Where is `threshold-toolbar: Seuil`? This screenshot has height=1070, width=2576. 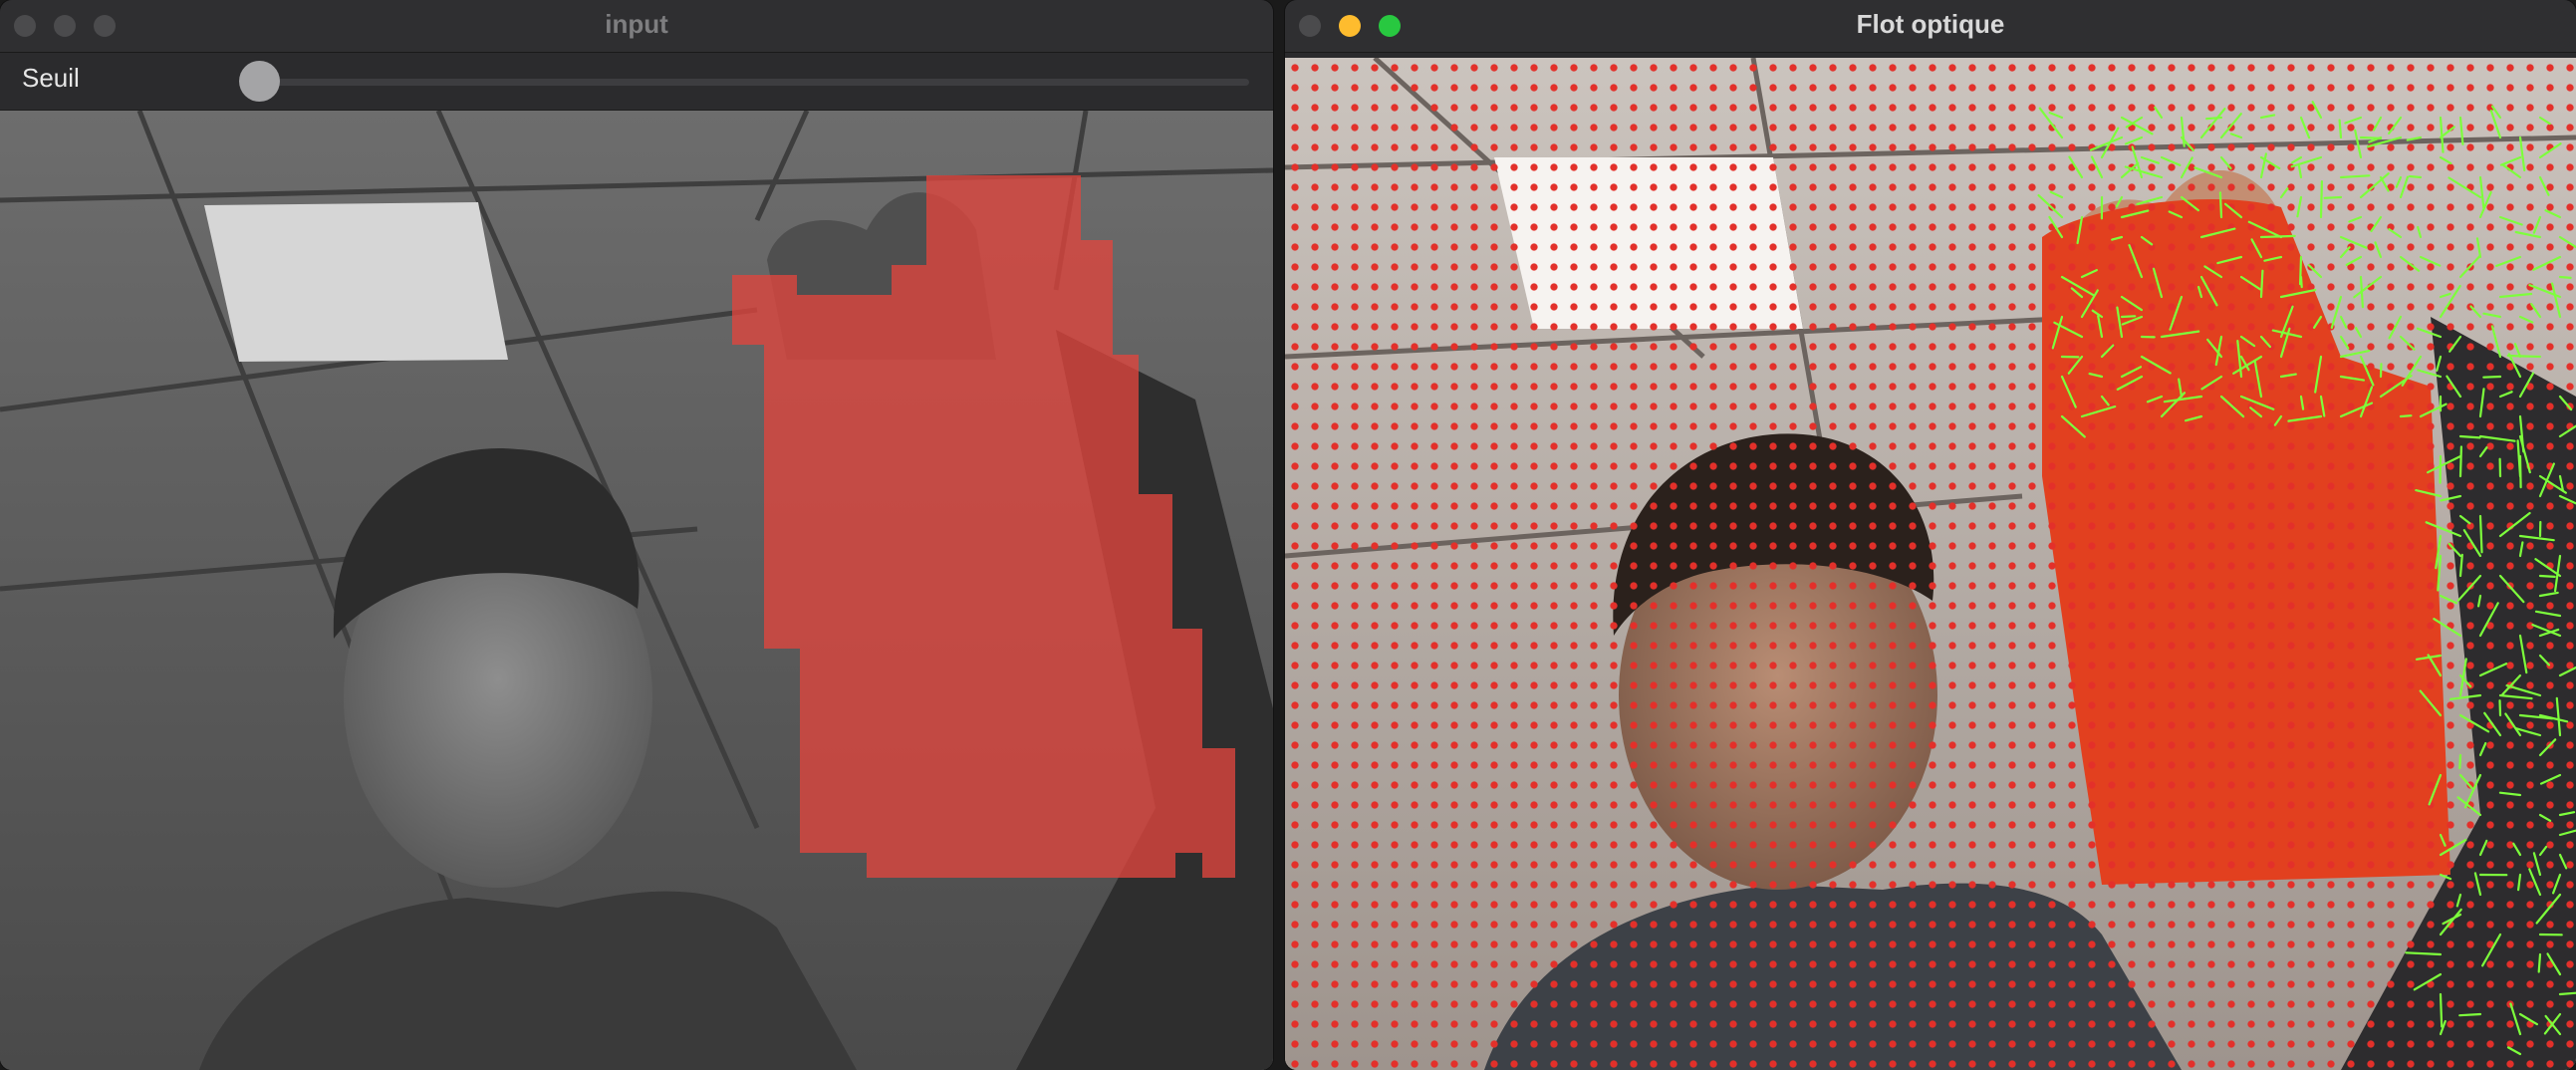
threshold-toolbar: Seuil is located at coordinates (636, 82).